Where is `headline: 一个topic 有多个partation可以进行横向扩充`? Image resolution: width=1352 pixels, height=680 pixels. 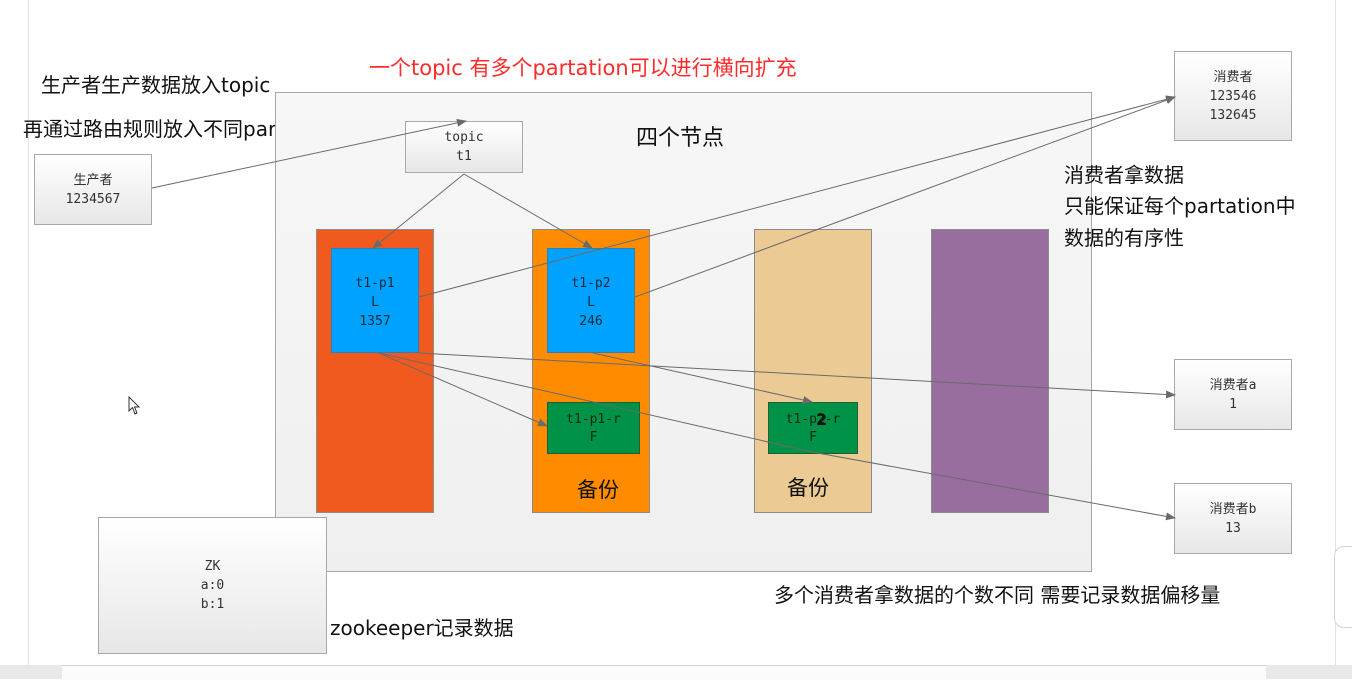 headline: 一个topic 有多个partation可以进行横向扩充 is located at coordinates (583, 68).